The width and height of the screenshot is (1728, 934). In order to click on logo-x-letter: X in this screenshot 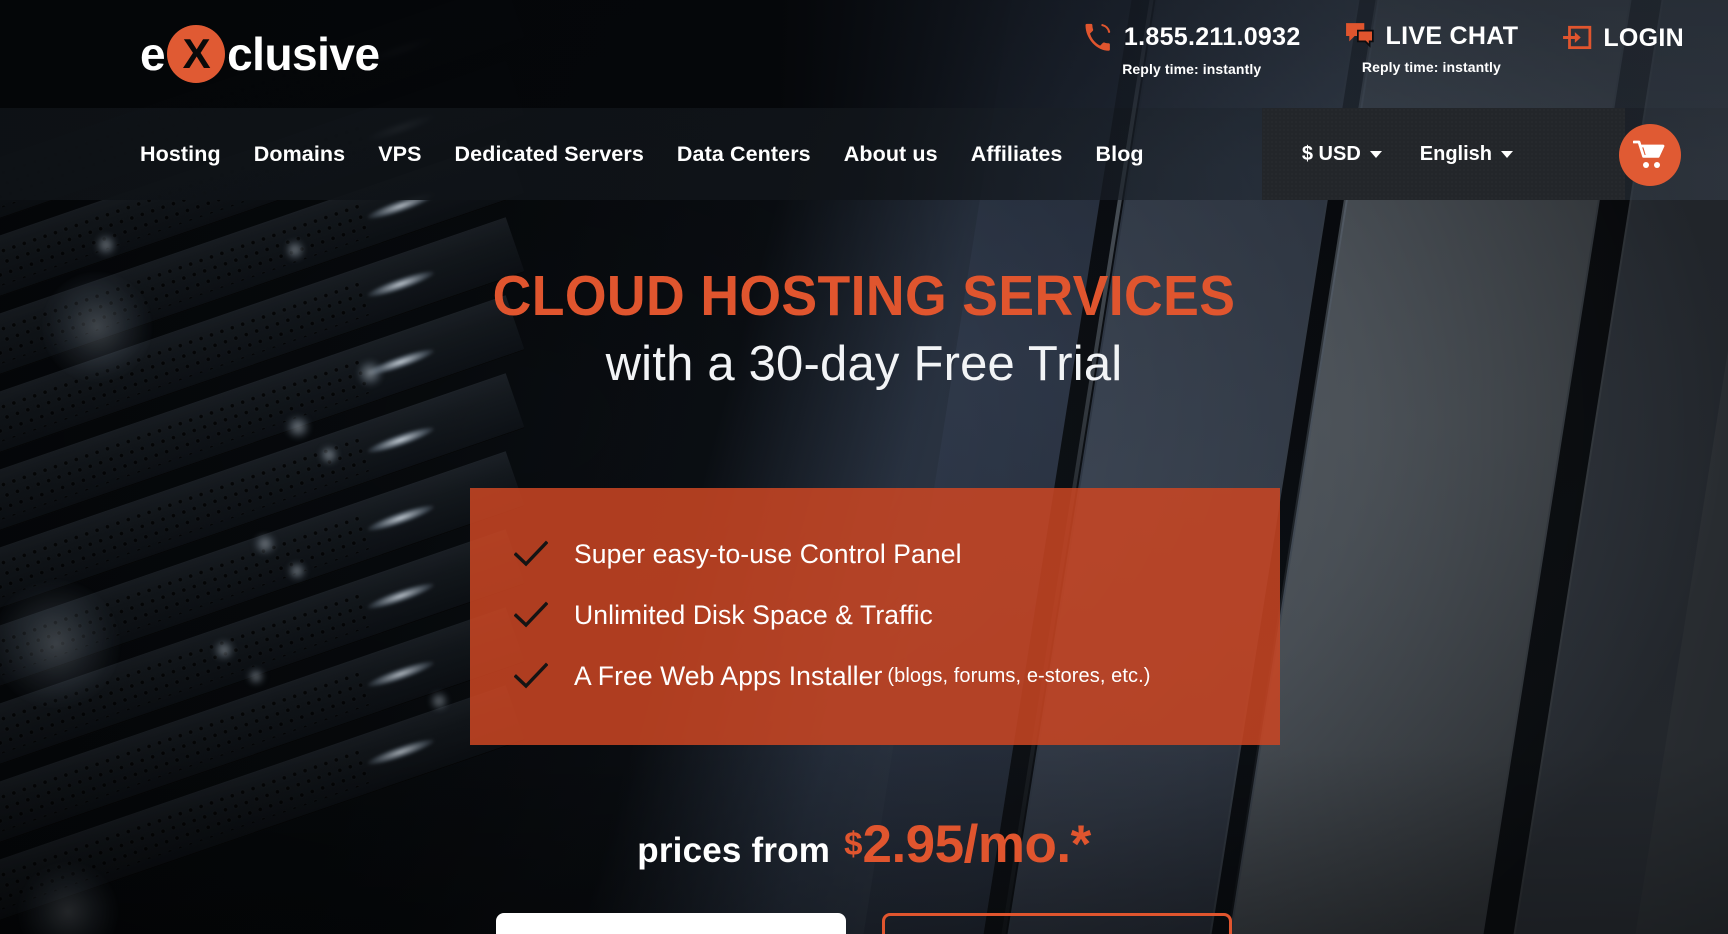, I will do `click(196, 53)`.